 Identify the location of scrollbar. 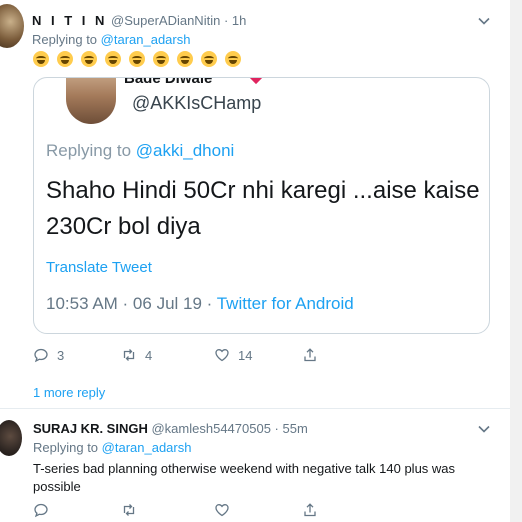
(516, 261).